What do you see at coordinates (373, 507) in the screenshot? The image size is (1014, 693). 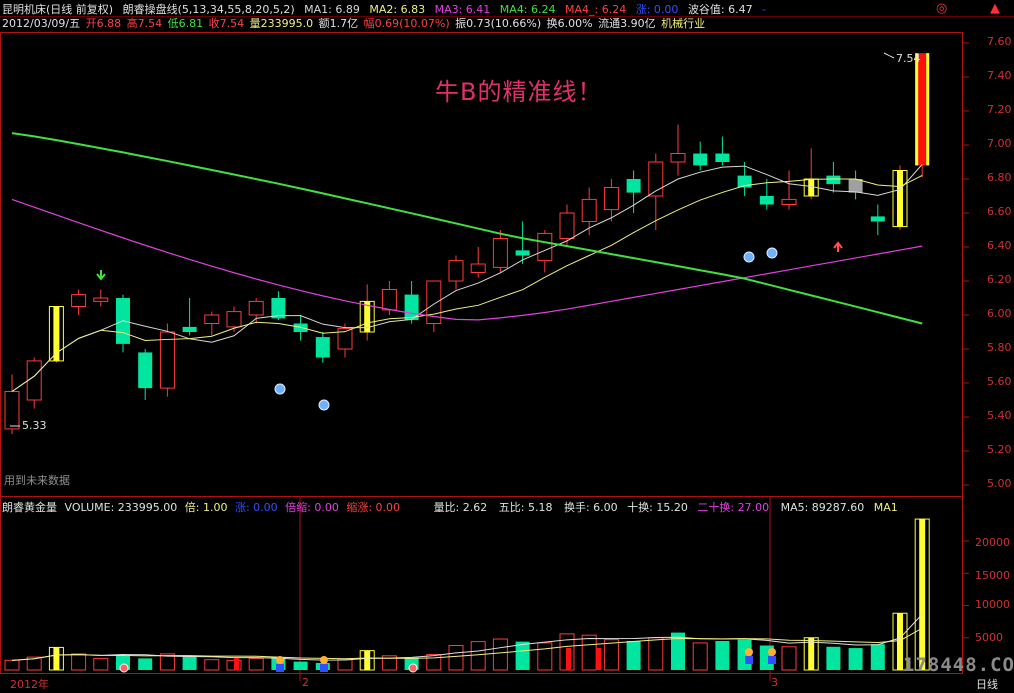 I see `suozhang-value: 缩涨: 0.00` at bounding box center [373, 507].